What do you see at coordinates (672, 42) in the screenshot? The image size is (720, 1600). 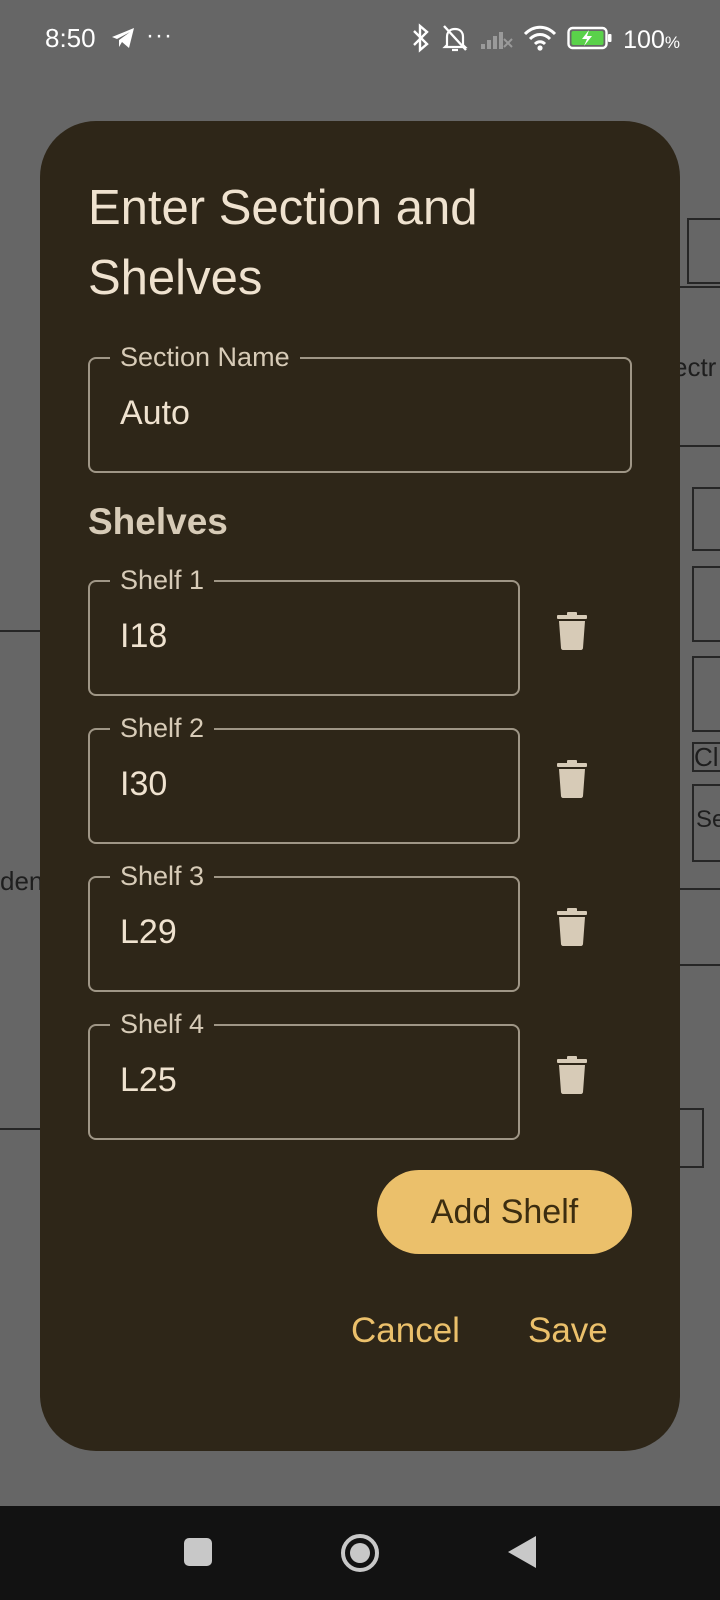 I see `battery-percent-unit: %` at bounding box center [672, 42].